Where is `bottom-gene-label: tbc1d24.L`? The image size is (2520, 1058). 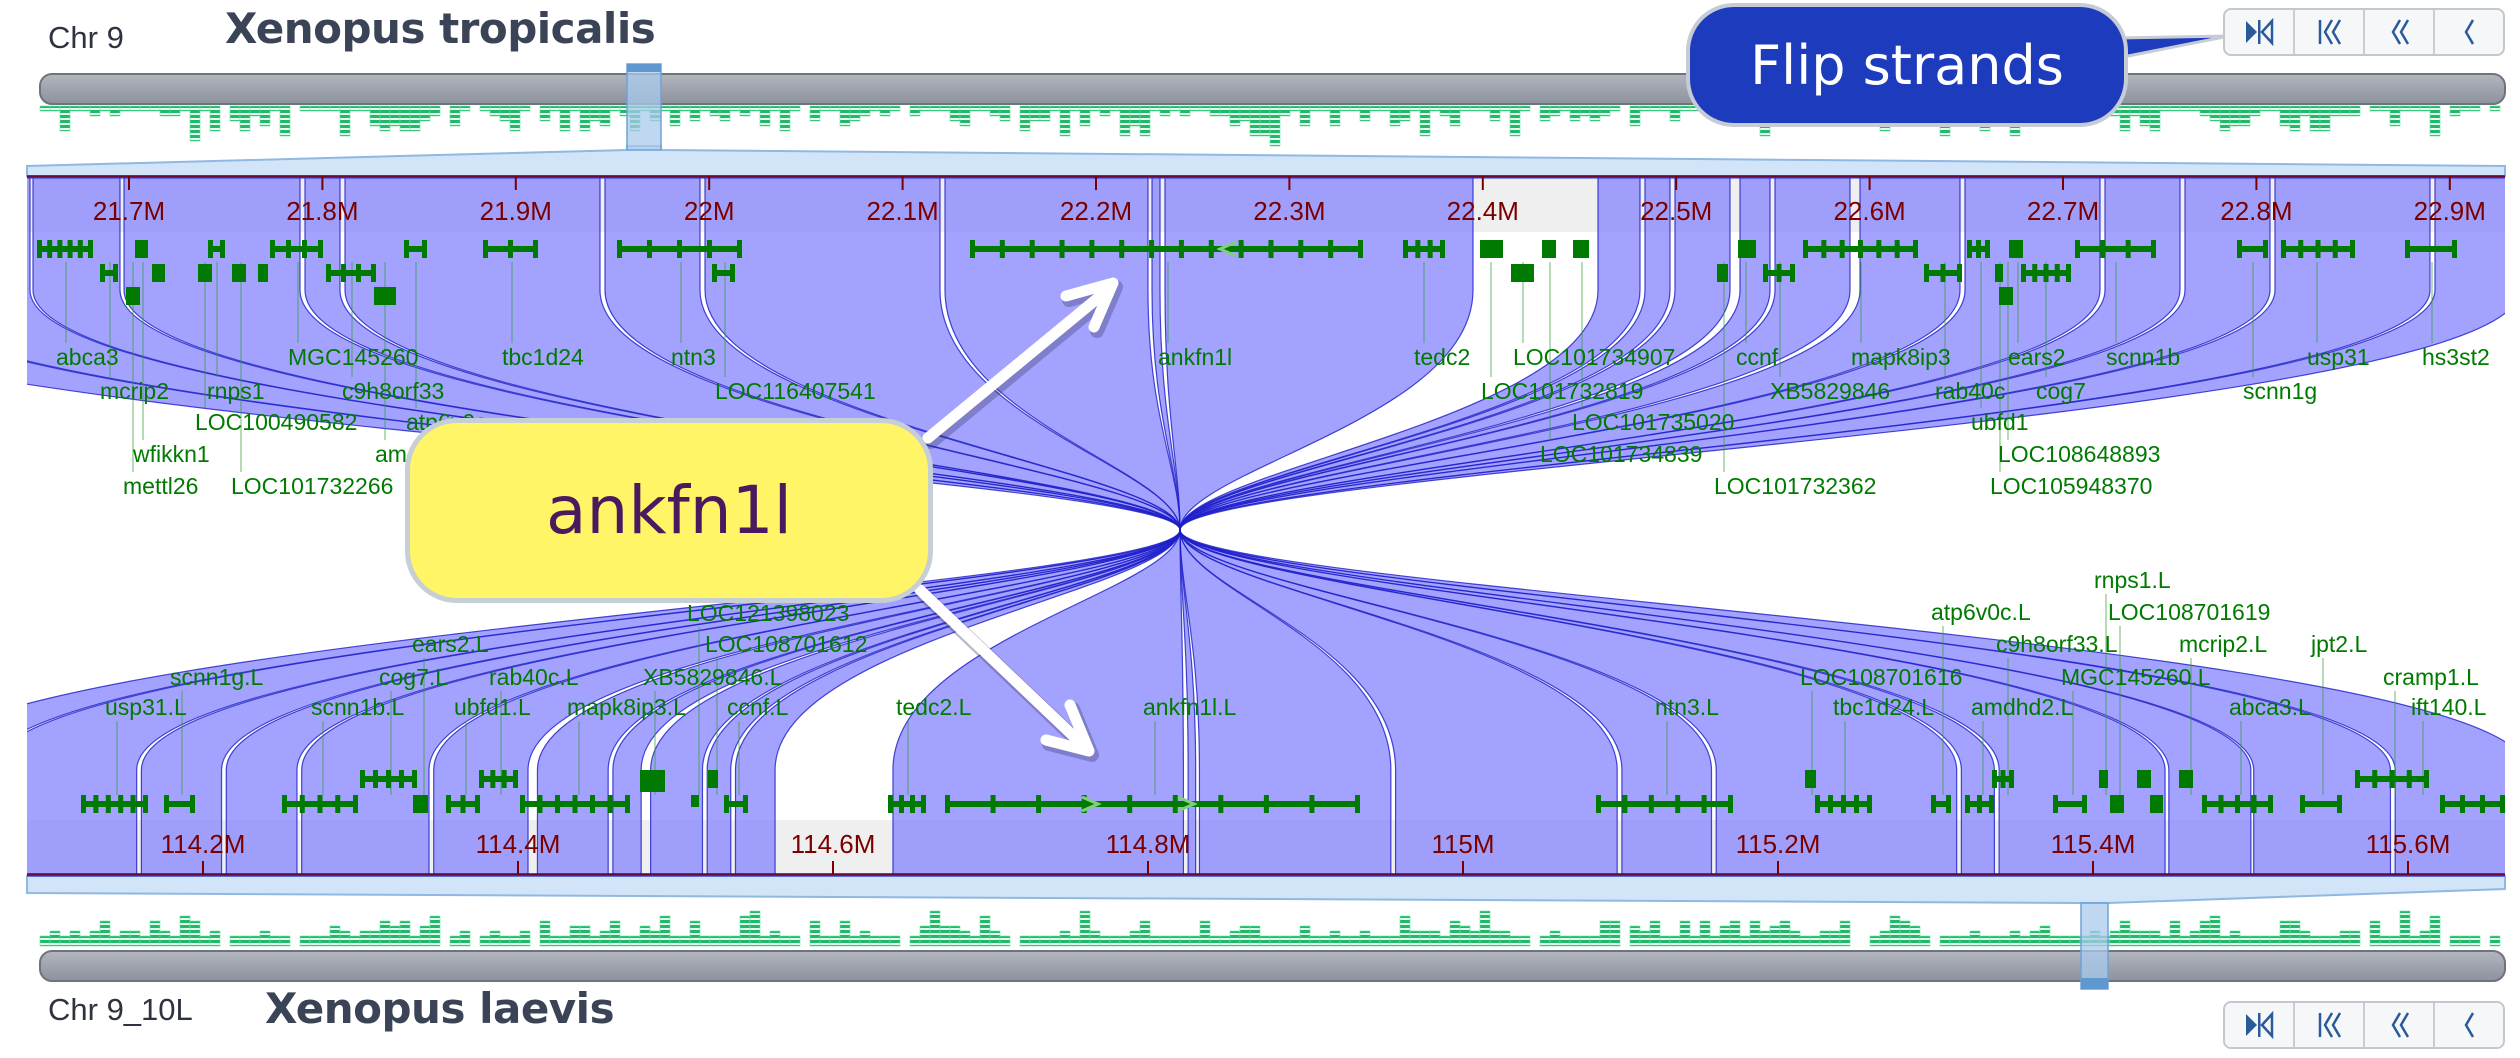
bottom-gene-label: tbc1d24.L is located at coordinates (1883, 707).